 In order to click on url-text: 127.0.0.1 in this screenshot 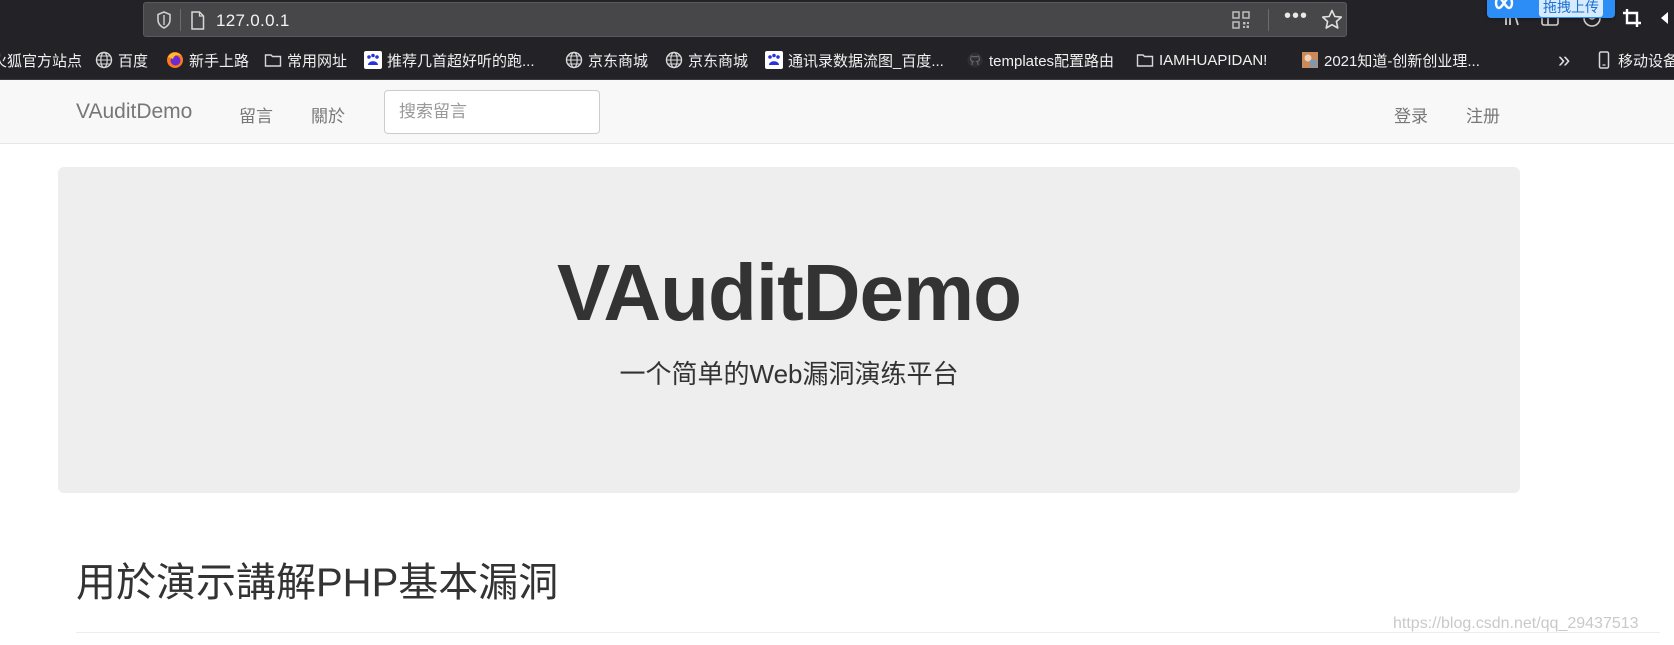, I will do `click(253, 21)`.